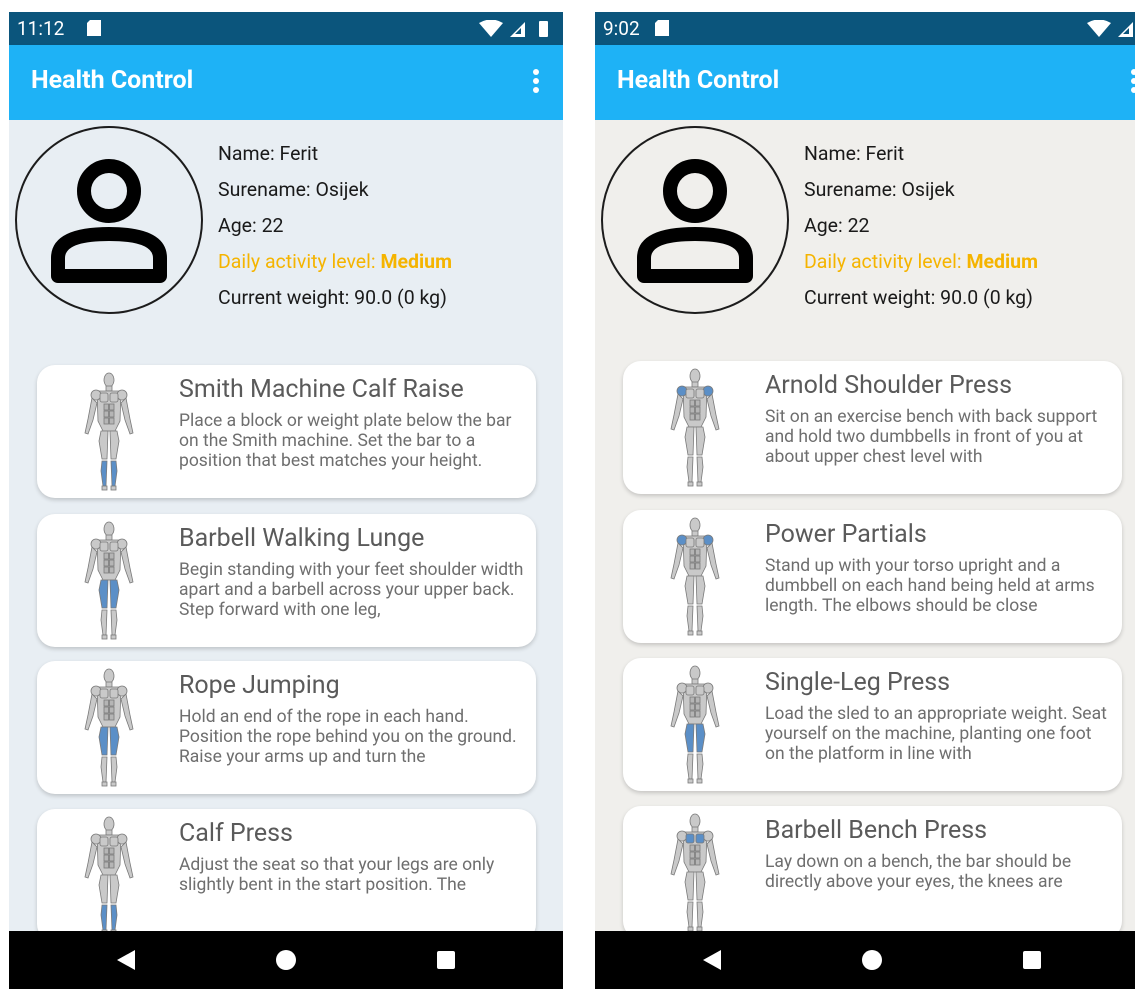  What do you see at coordinates (876, 830) in the screenshot?
I see `exercise-title: Barbell Bench Press` at bounding box center [876, 830].